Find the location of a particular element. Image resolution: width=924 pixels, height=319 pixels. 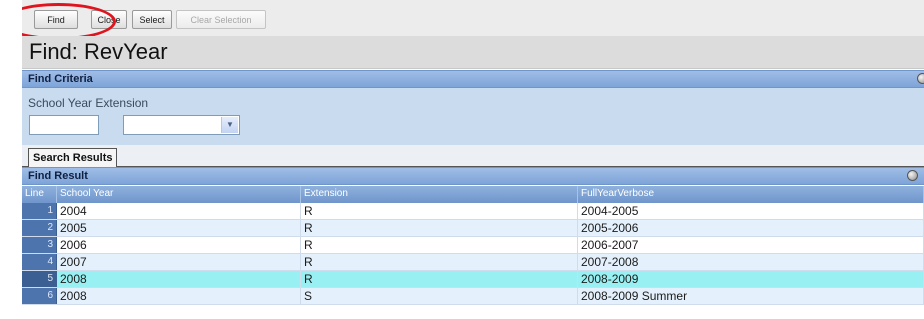

column-header-school-year: School Year is located at coordinates (179, 194).